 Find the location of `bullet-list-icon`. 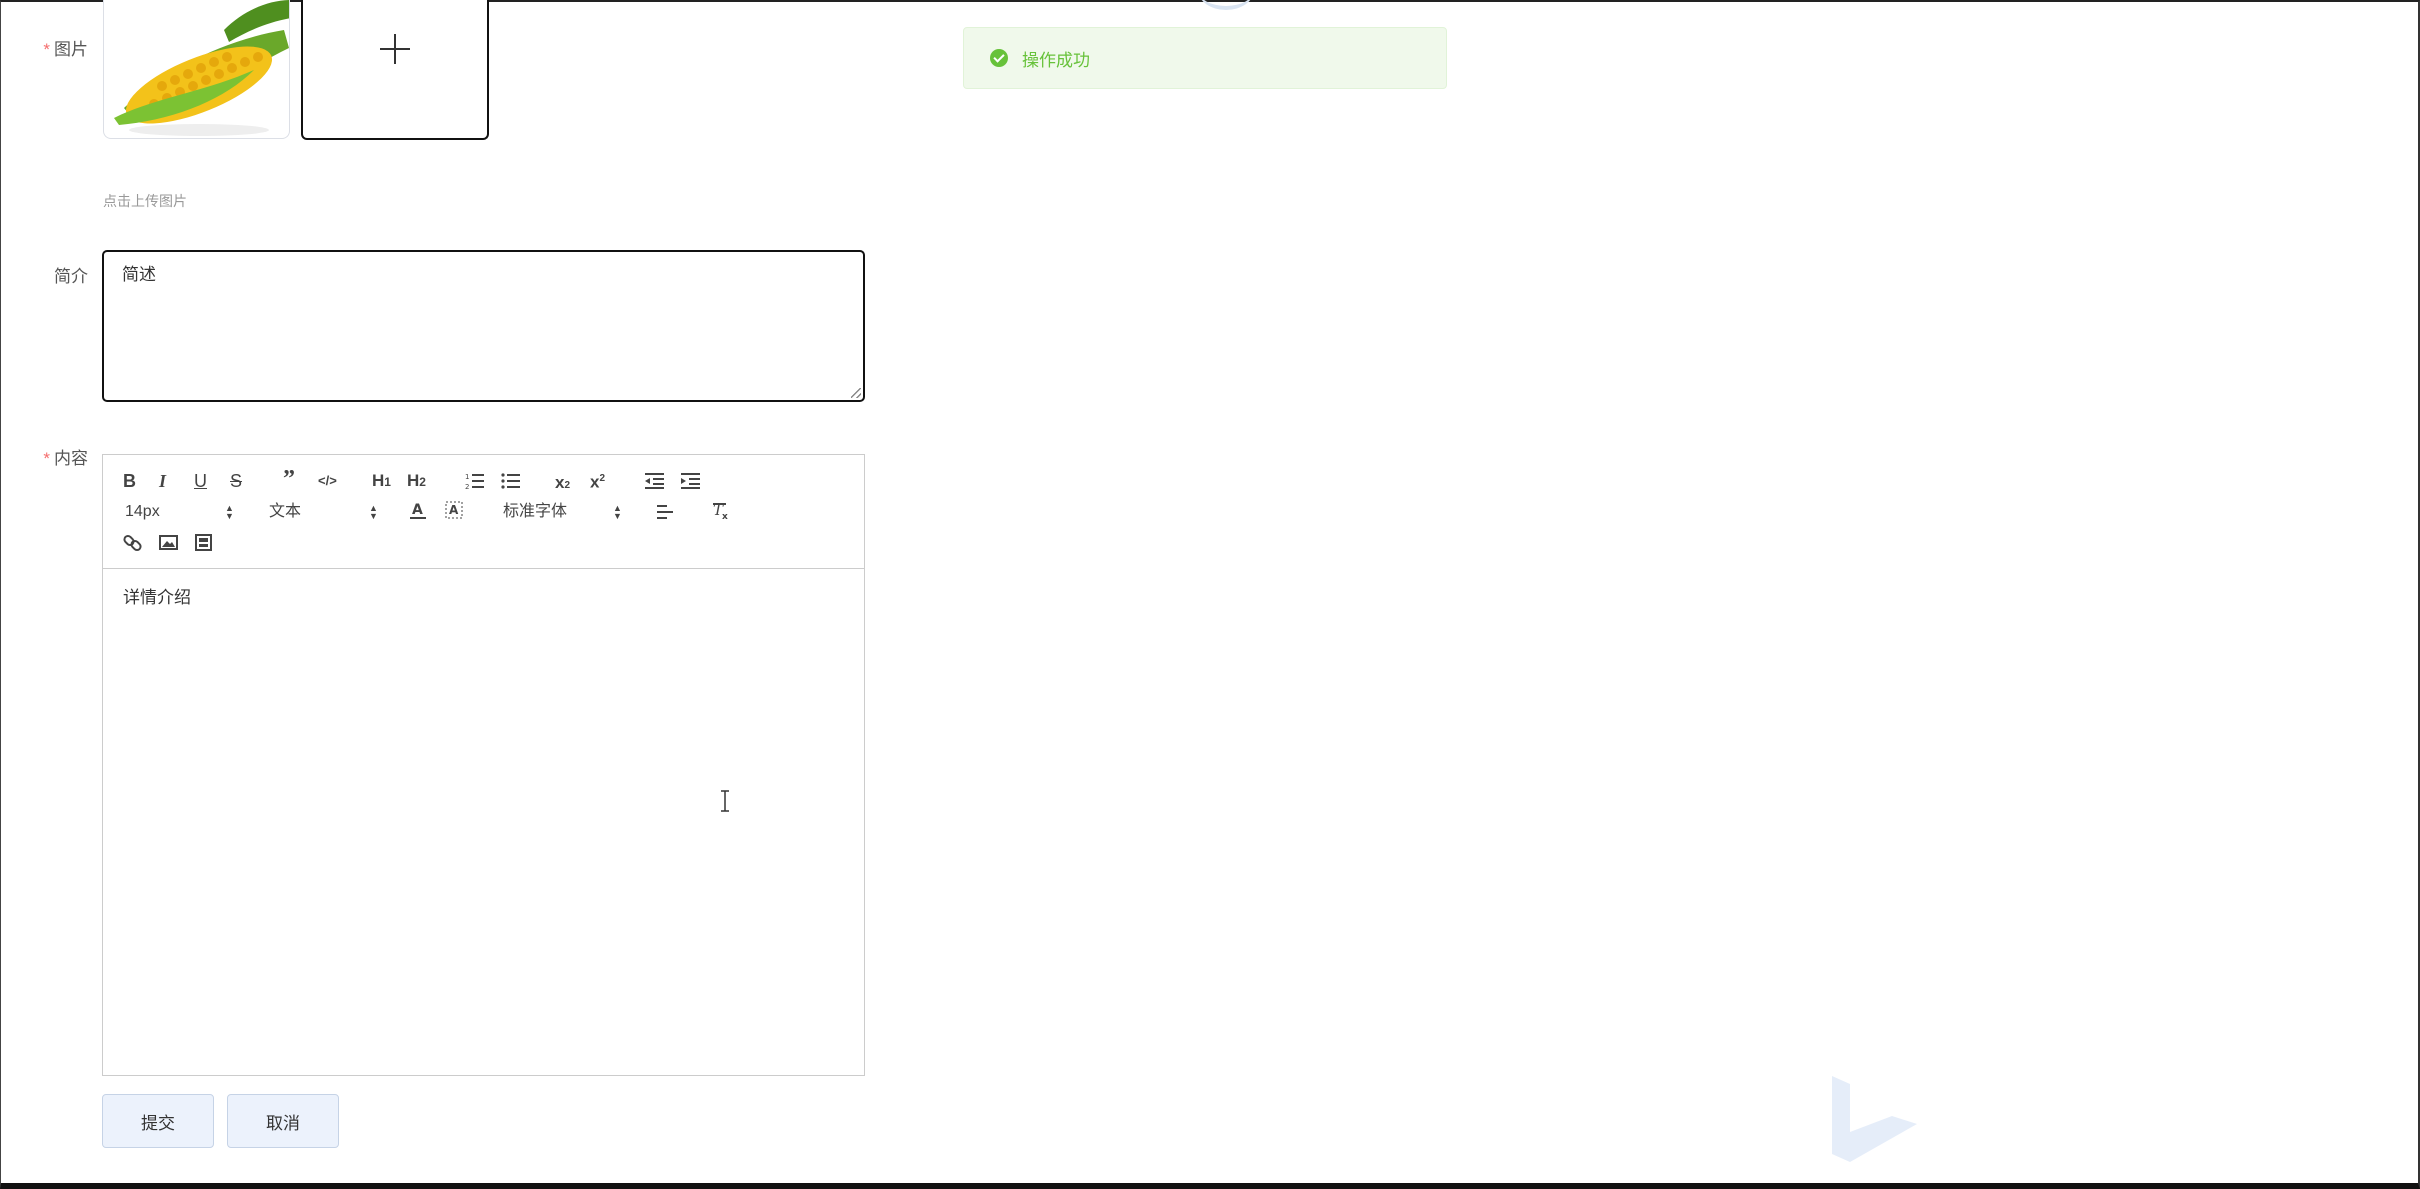

bullet-list-icon is located at coordinates (511, 481).